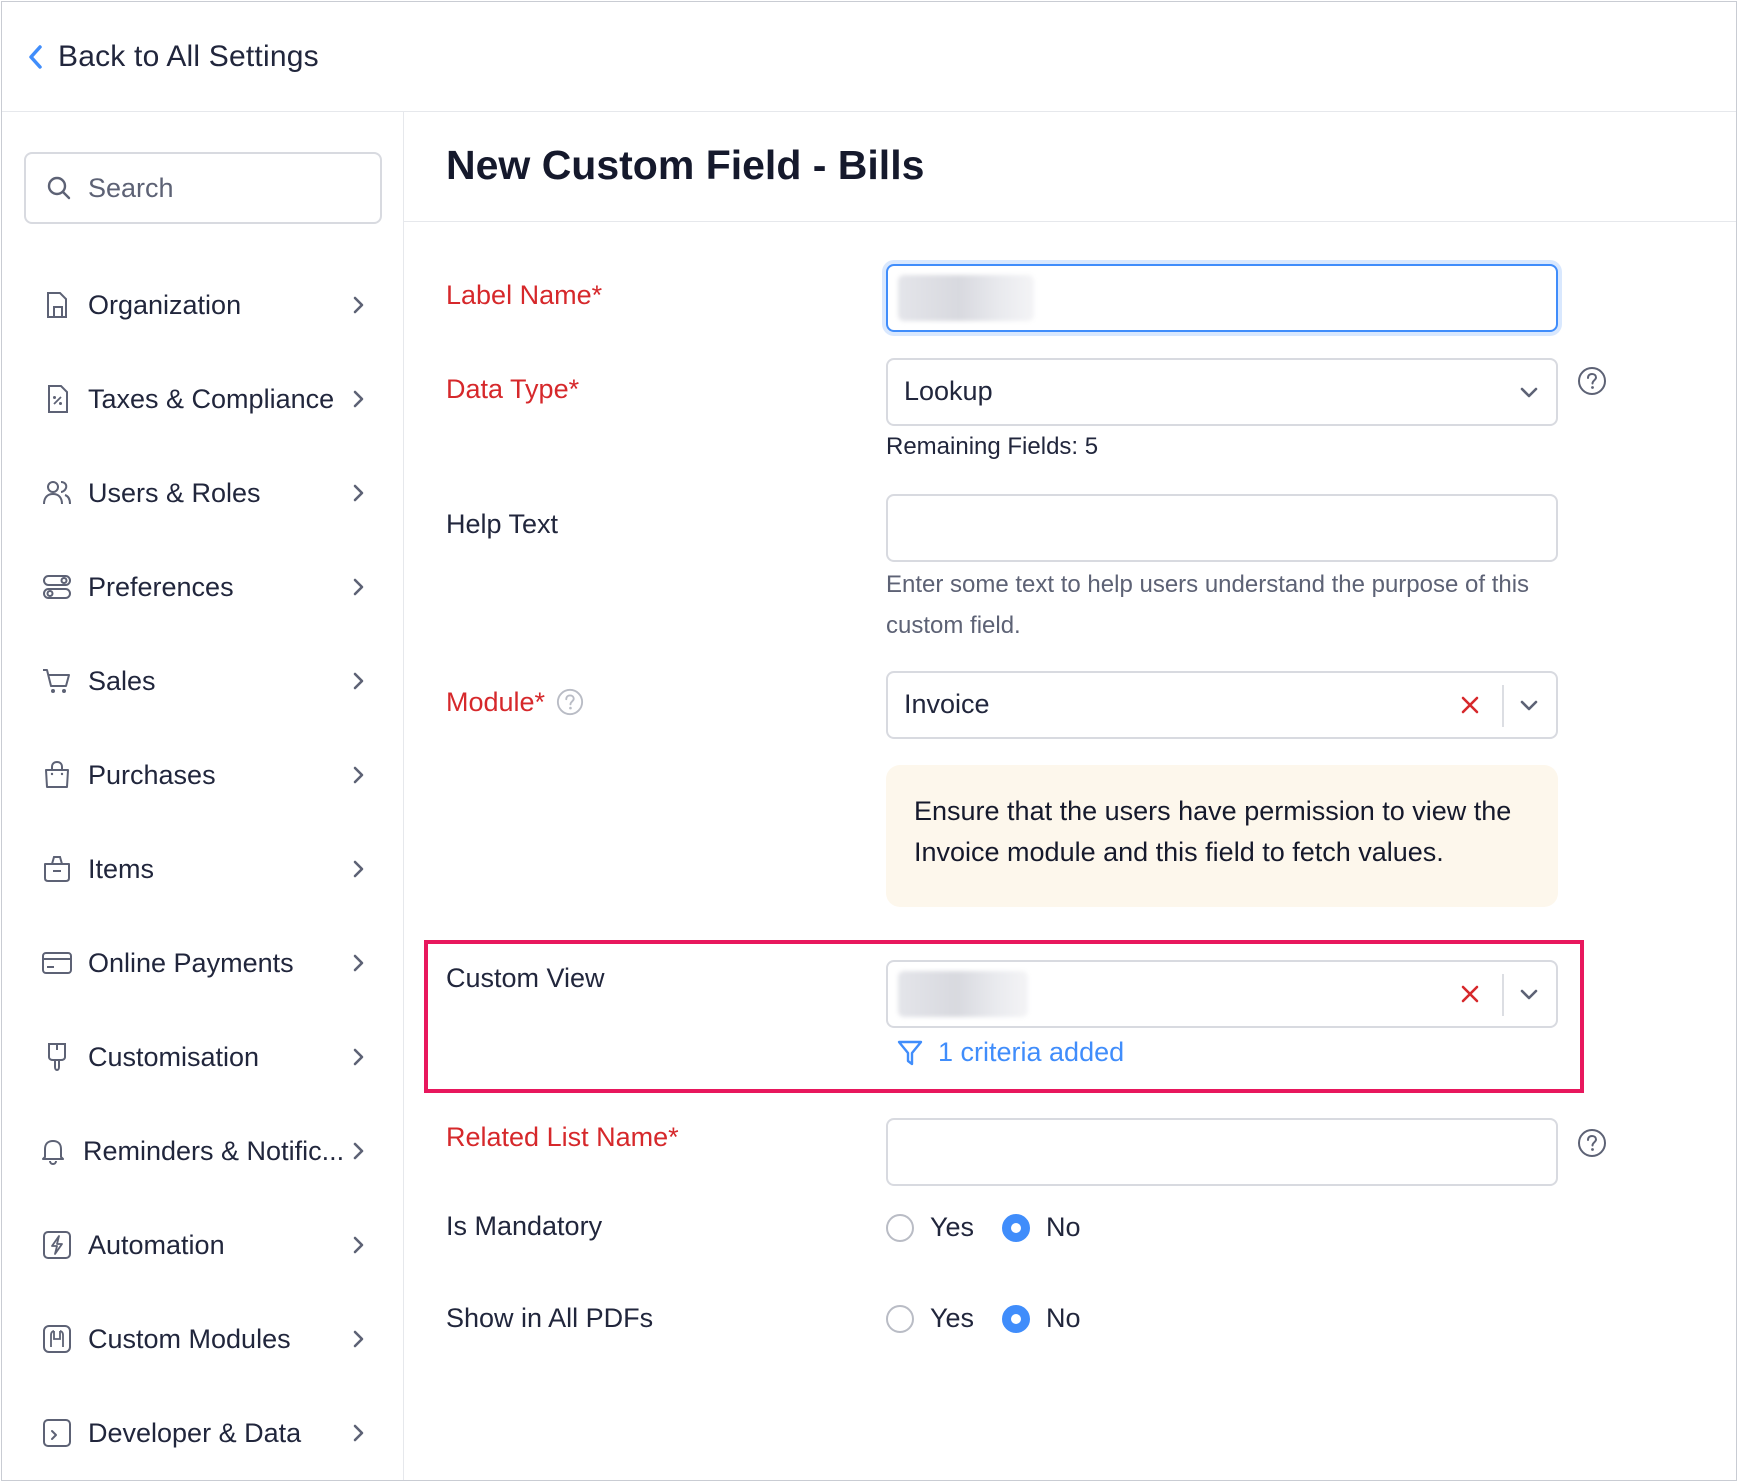  I want to click on sidebar-item-developer-data: Developer & Data, so click(202, 1433).